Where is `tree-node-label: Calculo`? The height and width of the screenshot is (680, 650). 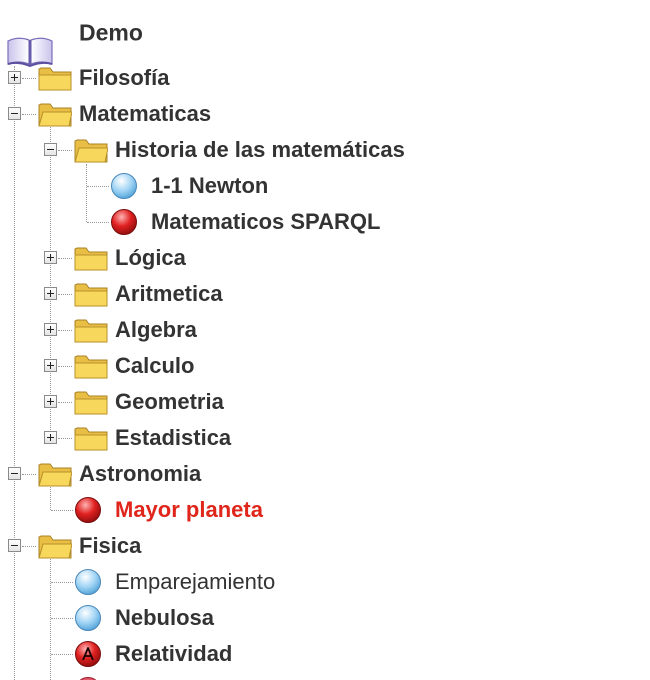
tree-node-label: Calculo is located at coordinates (154, 366).